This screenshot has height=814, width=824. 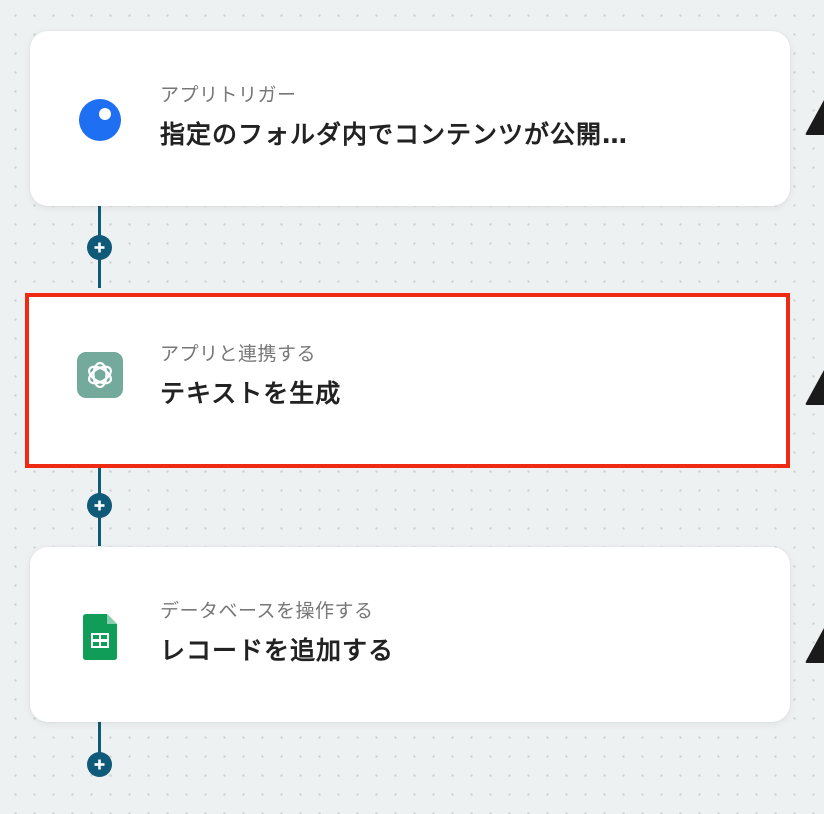 I want to click on step-type-label: アプリと連携する, so click(x=238, y=354).